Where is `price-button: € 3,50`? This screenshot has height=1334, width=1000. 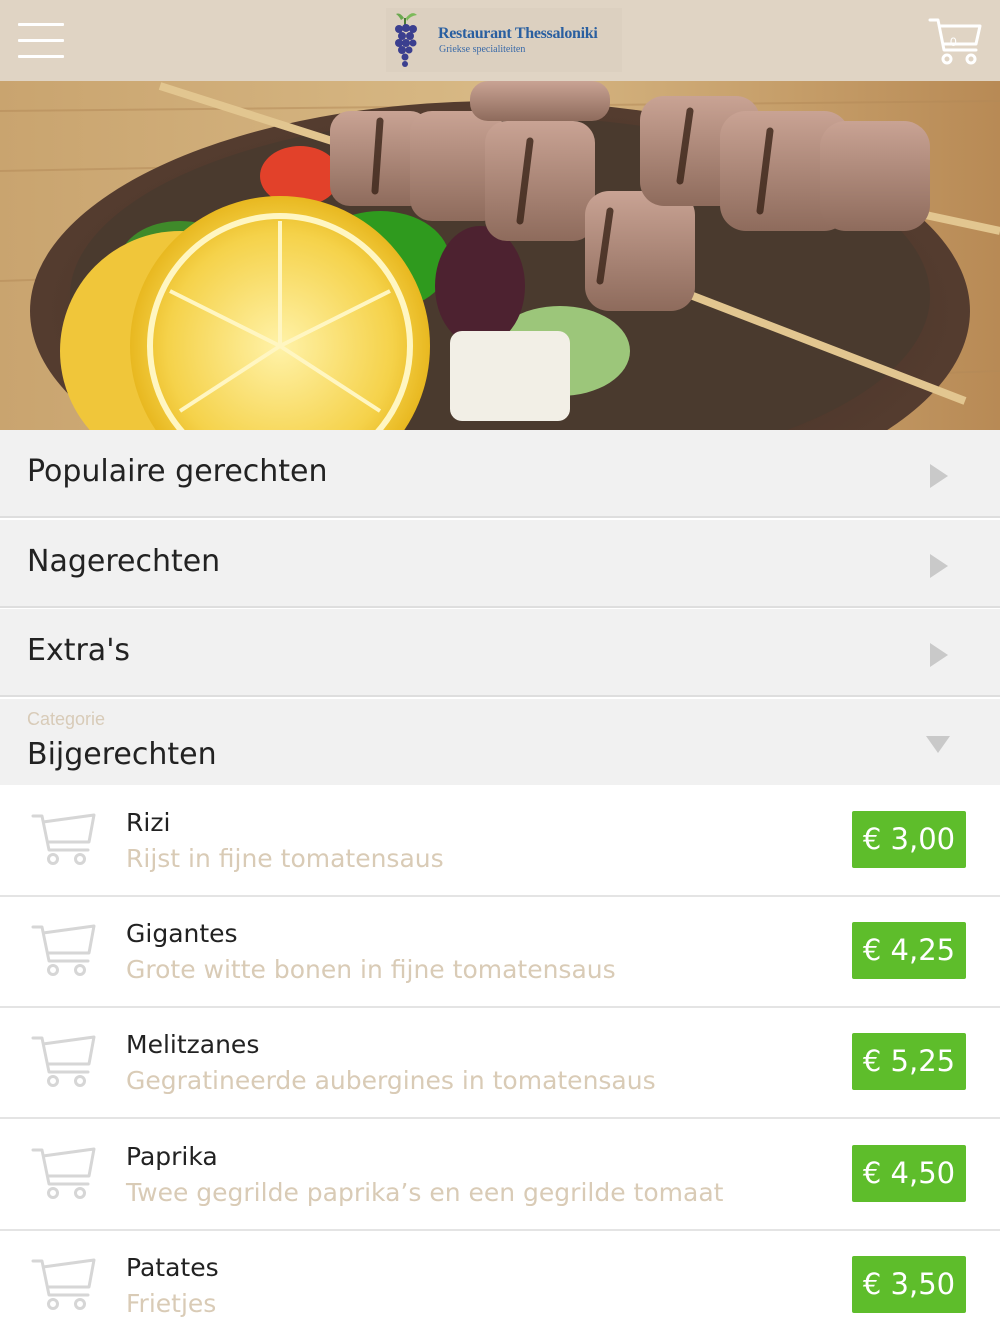 price-button: € 3,50 is located at coordinates (909, 1284).